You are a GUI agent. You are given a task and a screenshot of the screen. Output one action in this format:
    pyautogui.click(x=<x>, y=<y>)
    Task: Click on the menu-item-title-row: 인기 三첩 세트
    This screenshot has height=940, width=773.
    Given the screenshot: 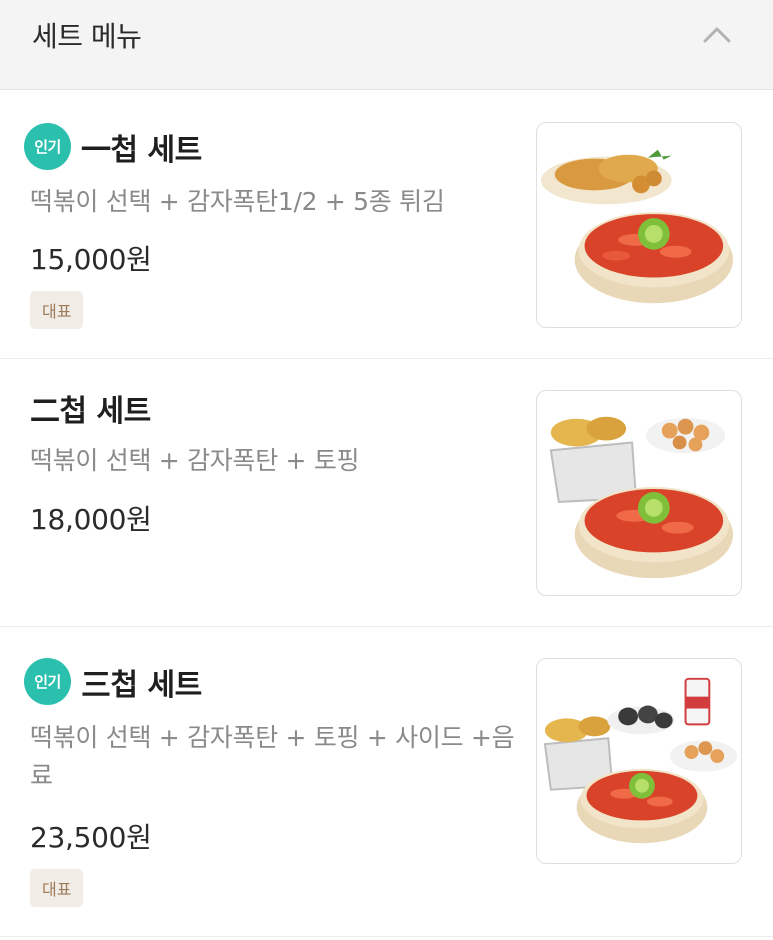 What is the action you would take?
    pyautogui.click(x=113, y=681)
    